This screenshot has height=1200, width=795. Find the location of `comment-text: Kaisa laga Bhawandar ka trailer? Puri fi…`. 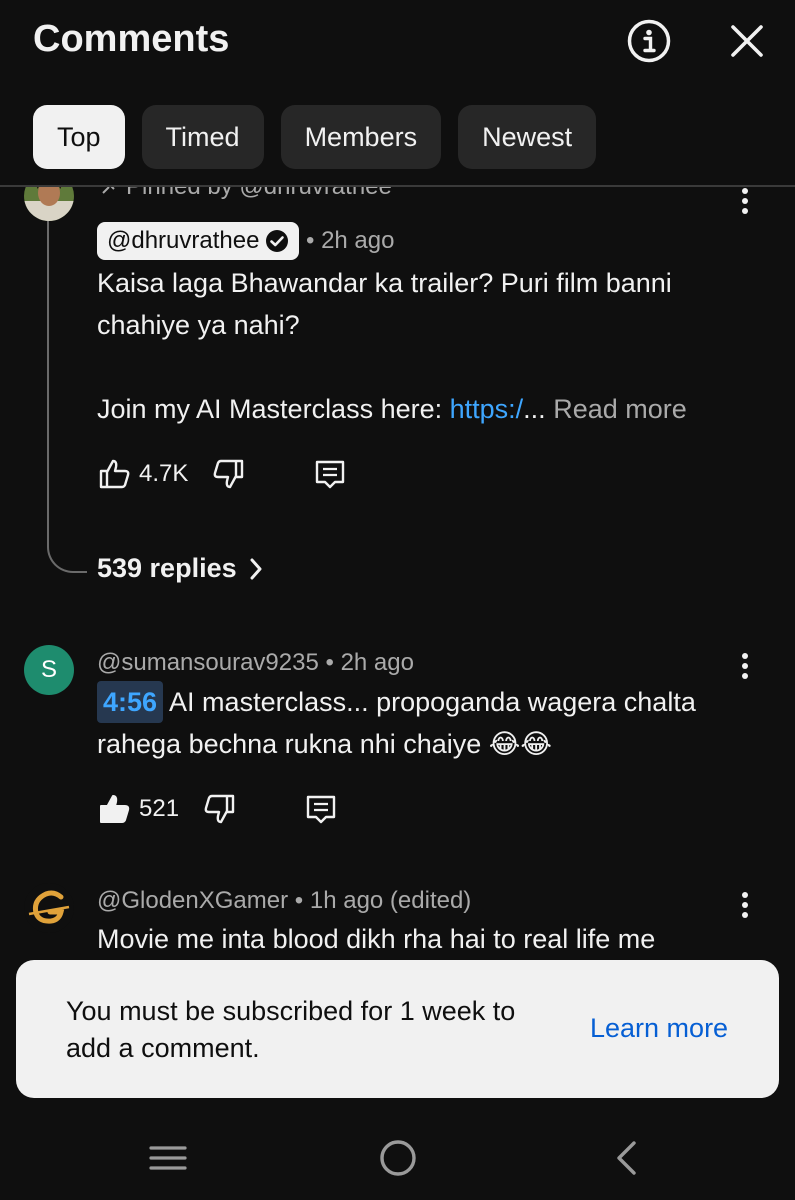

comment-text: Kaisa laga Bhawandar ka trailer? Puri fi… is located at coordinates (422, 346).